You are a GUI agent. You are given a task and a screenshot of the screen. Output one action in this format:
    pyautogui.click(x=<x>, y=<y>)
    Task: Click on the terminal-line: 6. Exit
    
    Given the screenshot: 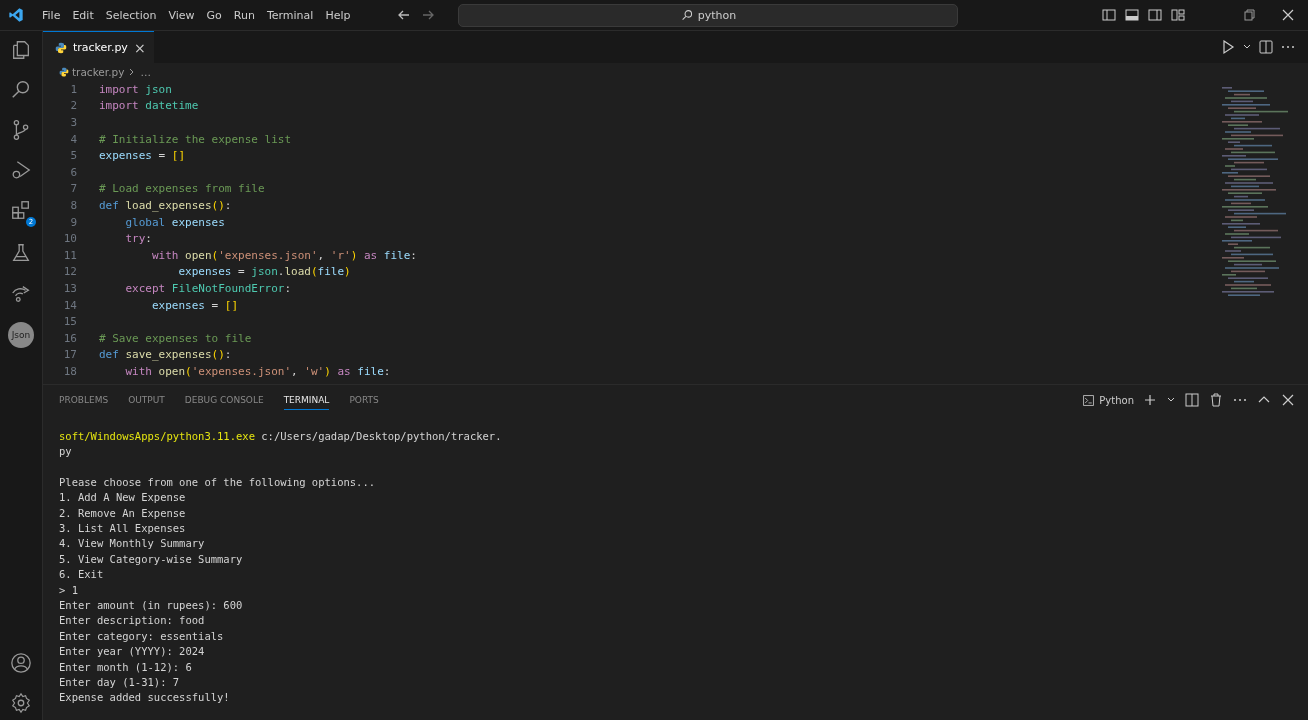 What is the action you would take?
    pyautogui.click(x=81, y=574)
    